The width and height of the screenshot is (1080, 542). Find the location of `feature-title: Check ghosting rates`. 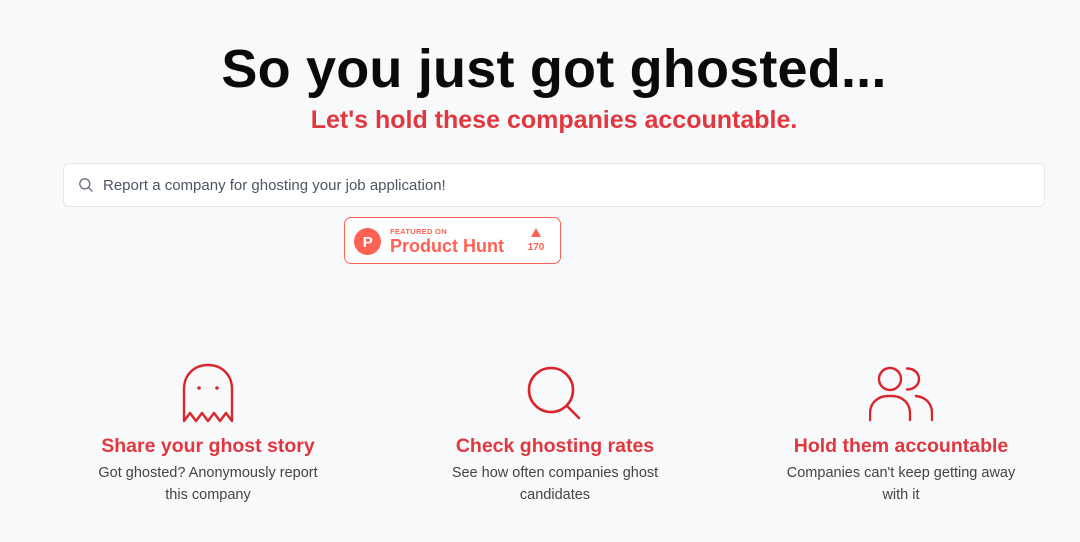

feature-title: Check ghosting rates is located at coordinates (555, 446).